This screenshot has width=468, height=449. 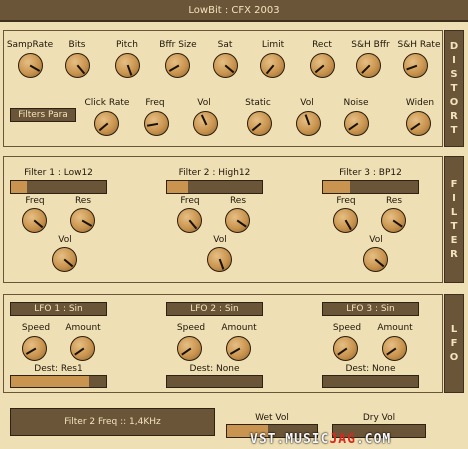 What do you see at coordinates (454, 240) in the screenshot?
I see `filter-tab-letter-4: E` at bounding box center [454, 240].